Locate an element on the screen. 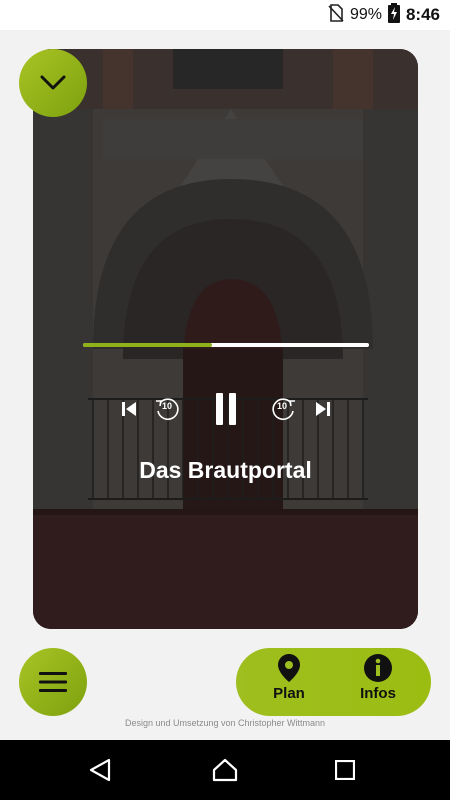 This screenshot has width=450, height=800. battery-charging-icon is located at coordinates (393, 15).